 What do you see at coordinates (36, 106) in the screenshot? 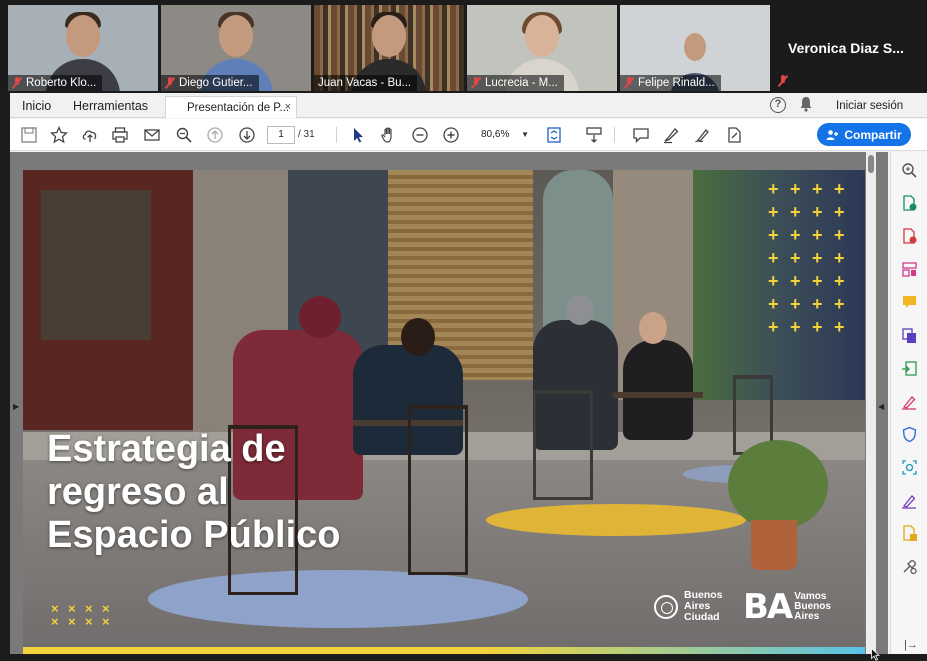
I see `menu-home: Inicio` at bounding box center [36, 106].